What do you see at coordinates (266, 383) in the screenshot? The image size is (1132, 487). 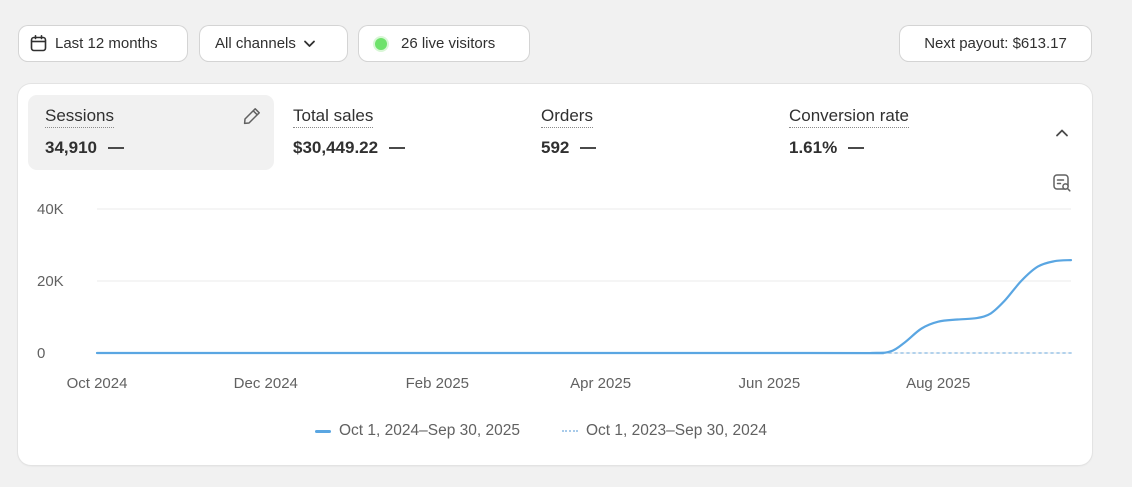 I see `x-tick-label: Dec 2024` at bounding box center [266, 383].